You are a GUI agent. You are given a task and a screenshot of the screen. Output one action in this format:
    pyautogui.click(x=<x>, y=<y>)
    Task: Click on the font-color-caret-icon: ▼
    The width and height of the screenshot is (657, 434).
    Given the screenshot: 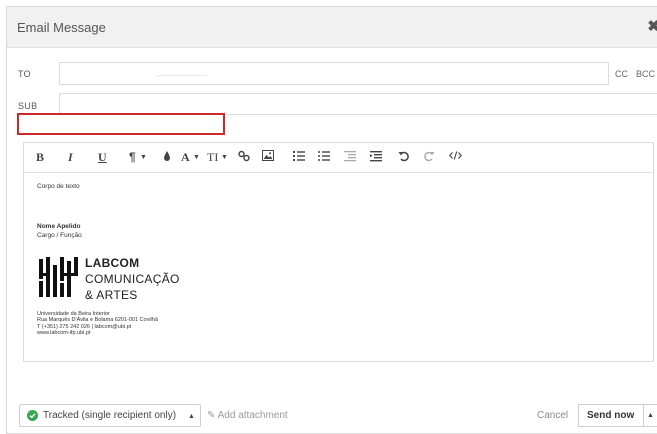 What is the action you would take?
    pyautogui.click(x=196, y=157)
    